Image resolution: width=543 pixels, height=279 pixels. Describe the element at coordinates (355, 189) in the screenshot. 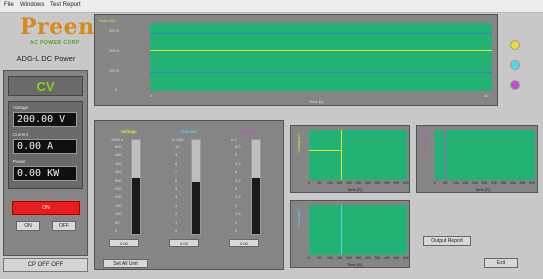

I see `voltage-small-xlabel: Time (S)` at that location.